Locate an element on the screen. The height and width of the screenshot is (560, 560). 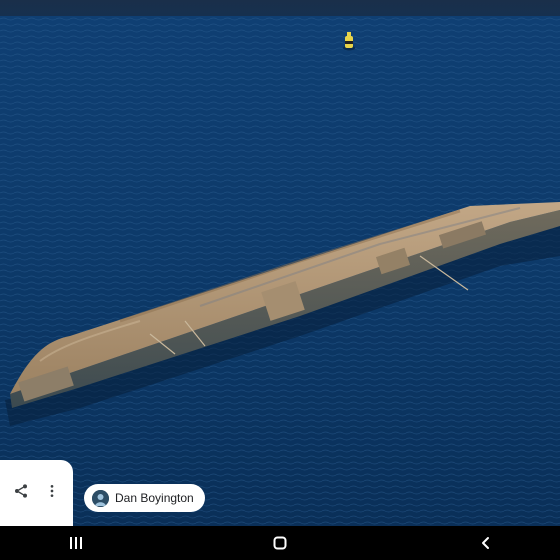
author-chip: Dan Boyington is located at coordinates (144, 498).